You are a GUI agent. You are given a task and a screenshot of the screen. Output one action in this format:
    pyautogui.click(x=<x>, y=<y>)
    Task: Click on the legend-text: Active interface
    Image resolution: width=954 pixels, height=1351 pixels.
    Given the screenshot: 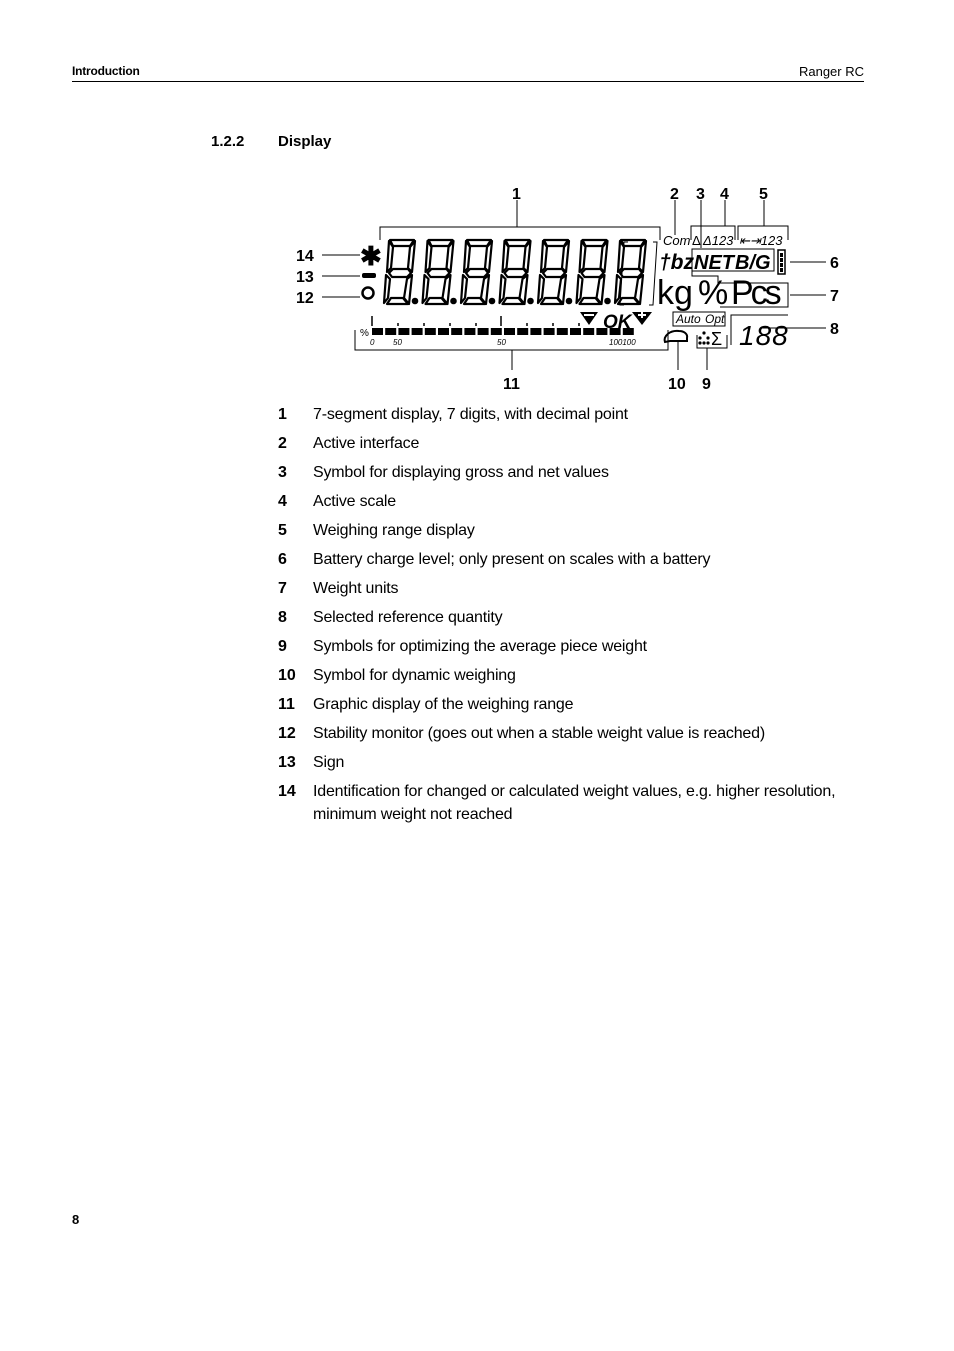 What is the action you would take?
    pyautogui.click(x=366, y=443)
    